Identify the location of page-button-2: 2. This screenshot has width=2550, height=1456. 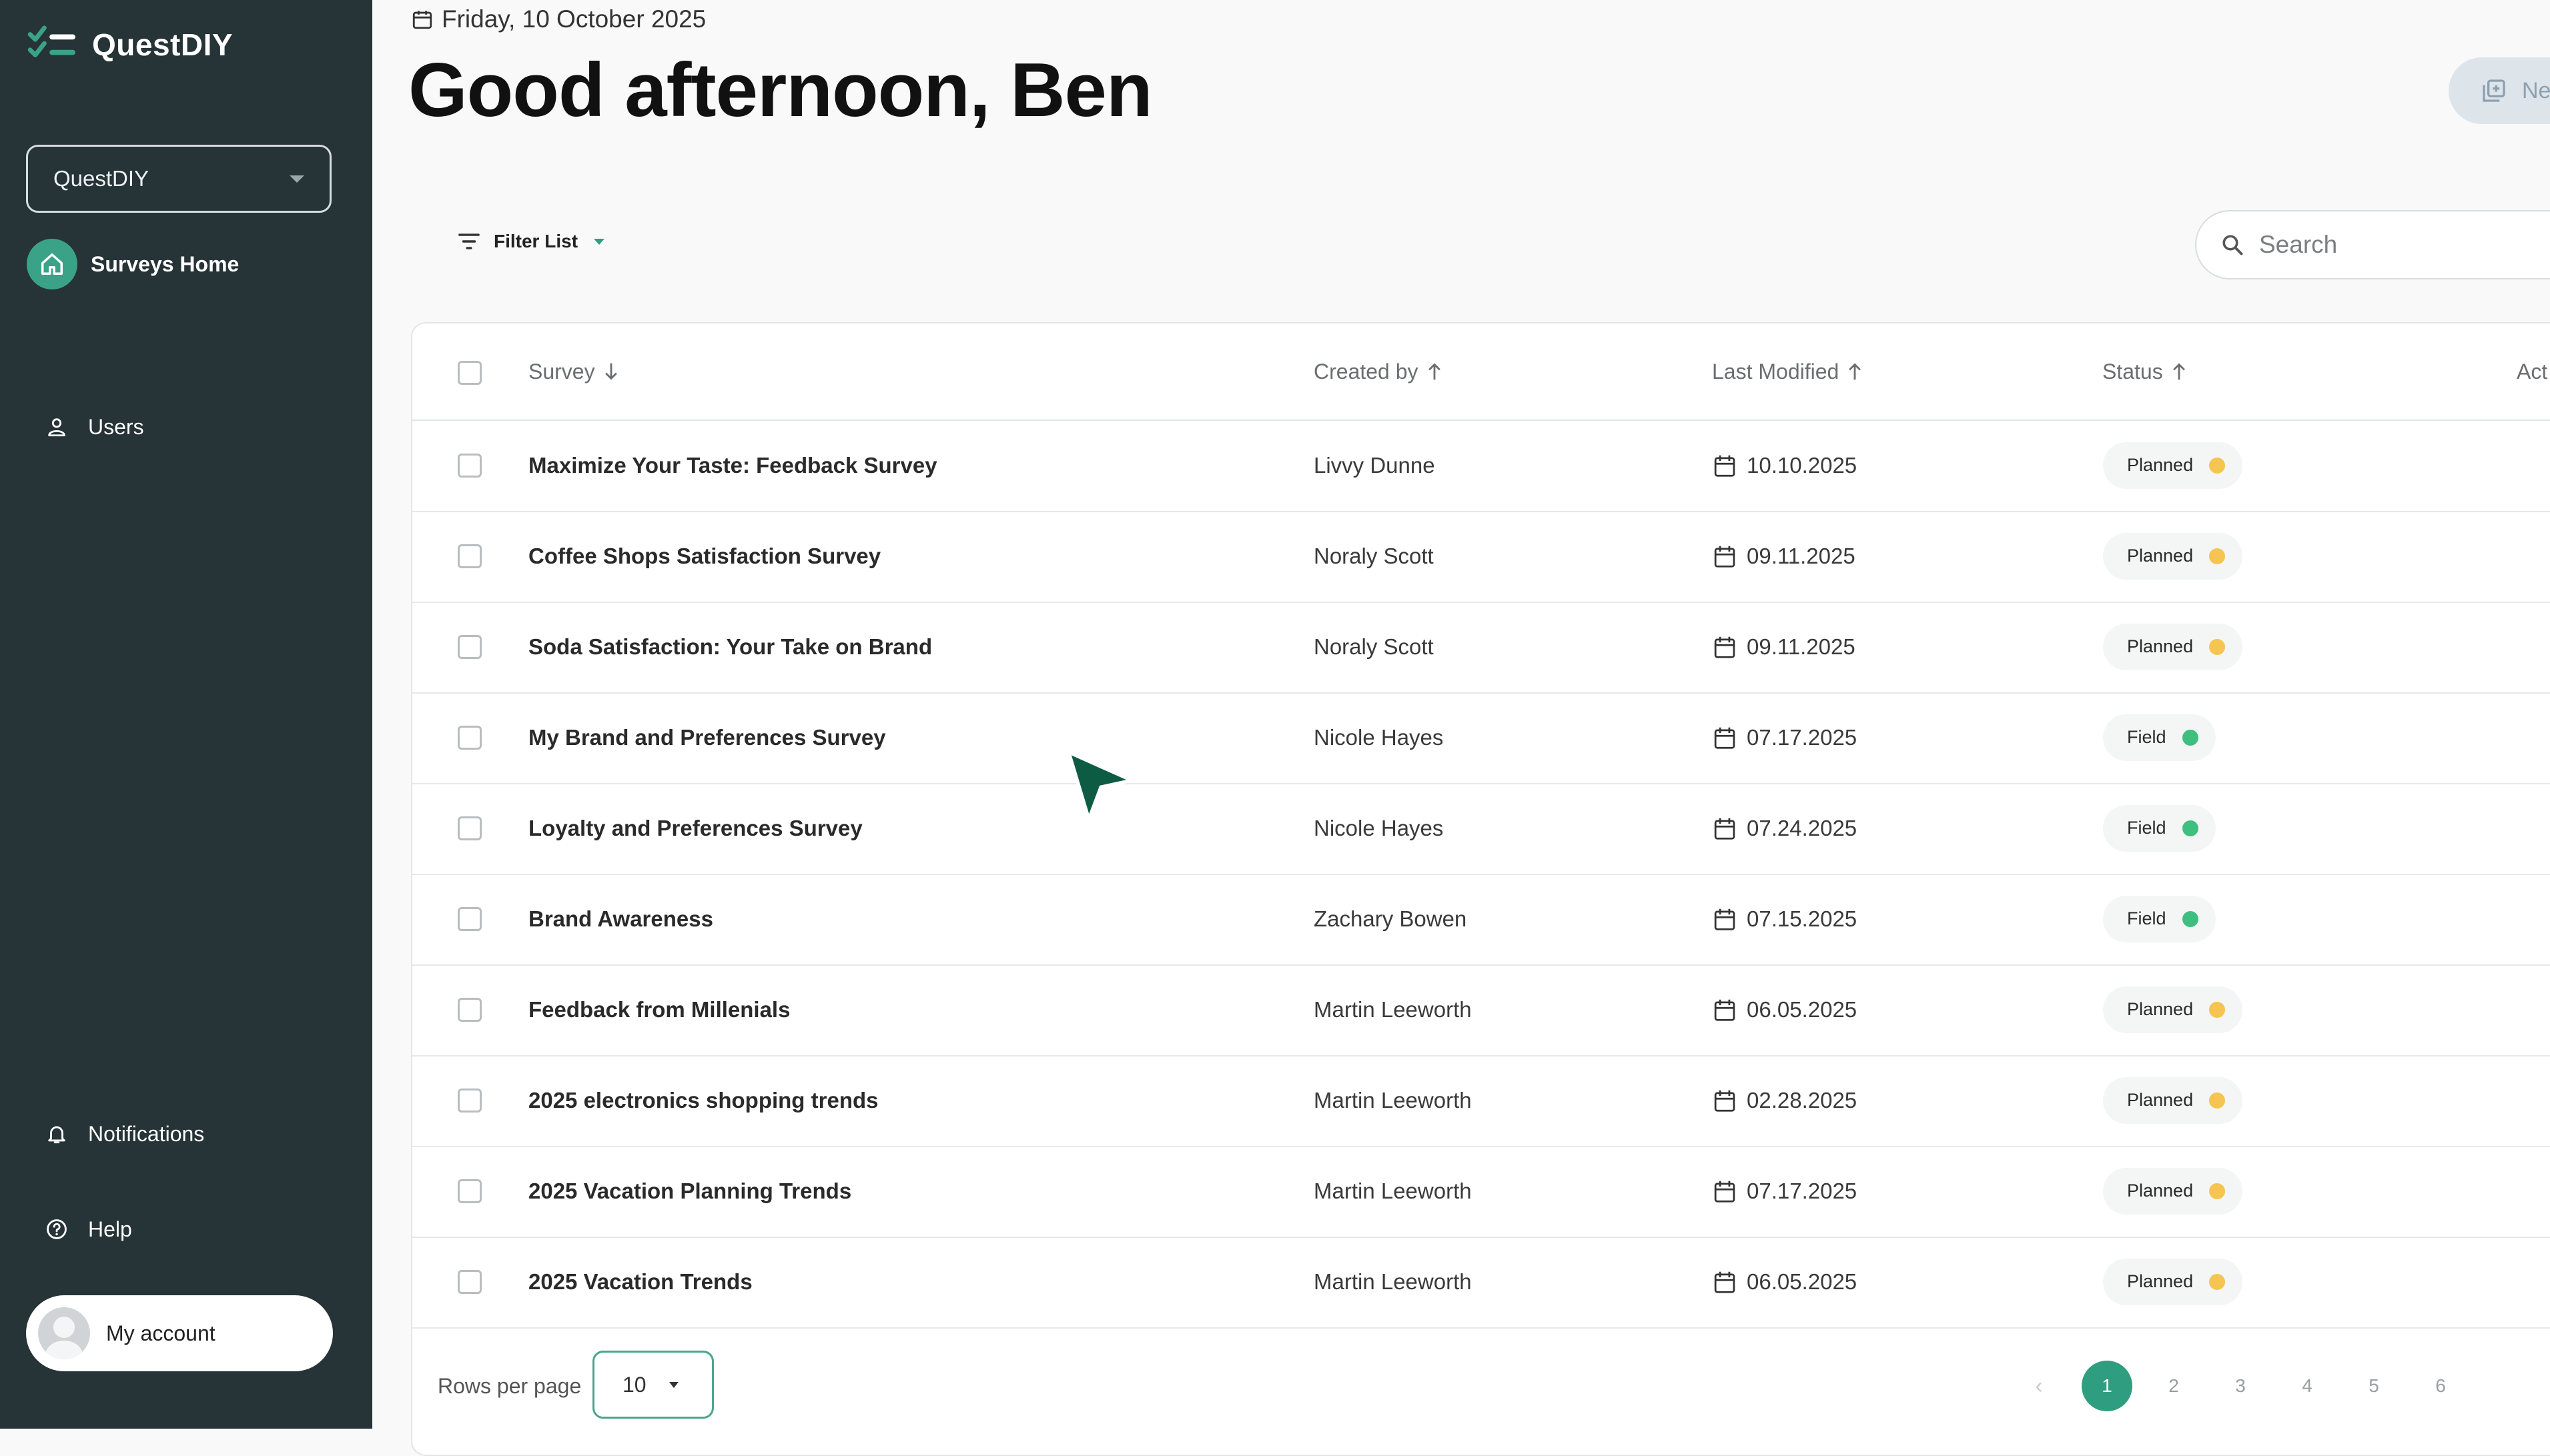
(2173, 1386).